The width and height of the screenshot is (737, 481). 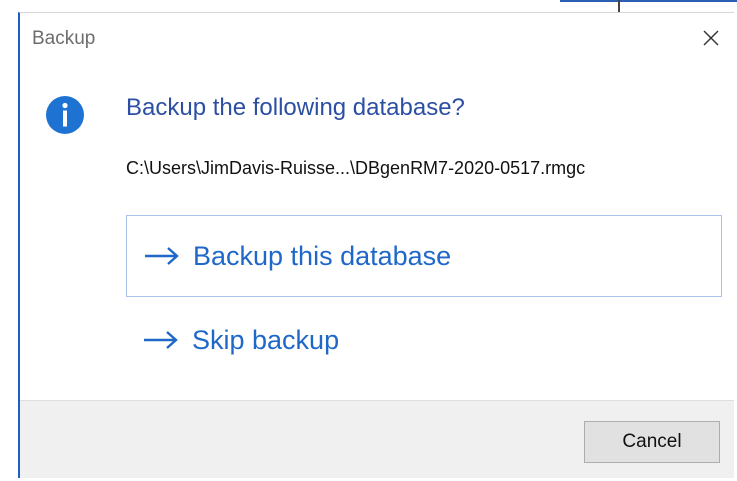 What do you see at coordinates (377, 38) in the screenshot?
I see `title-bar: Backup` at bounding box center [377, 38].